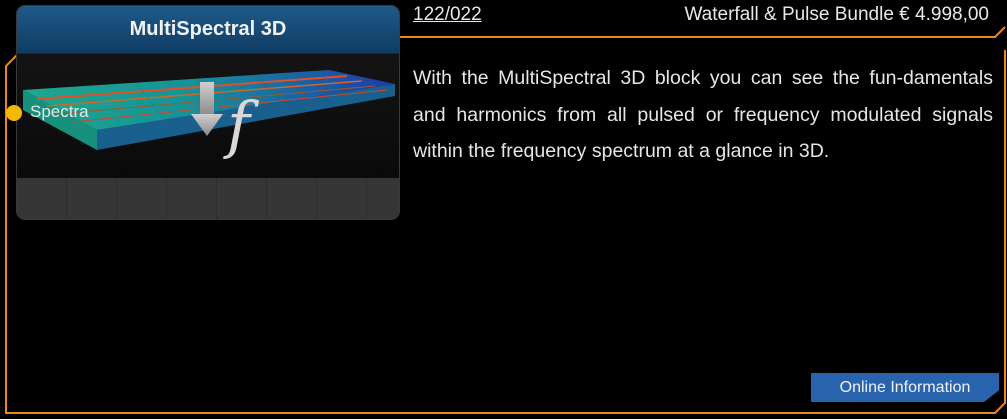  I want to click on port-label: Spectra, so click(59, 111).